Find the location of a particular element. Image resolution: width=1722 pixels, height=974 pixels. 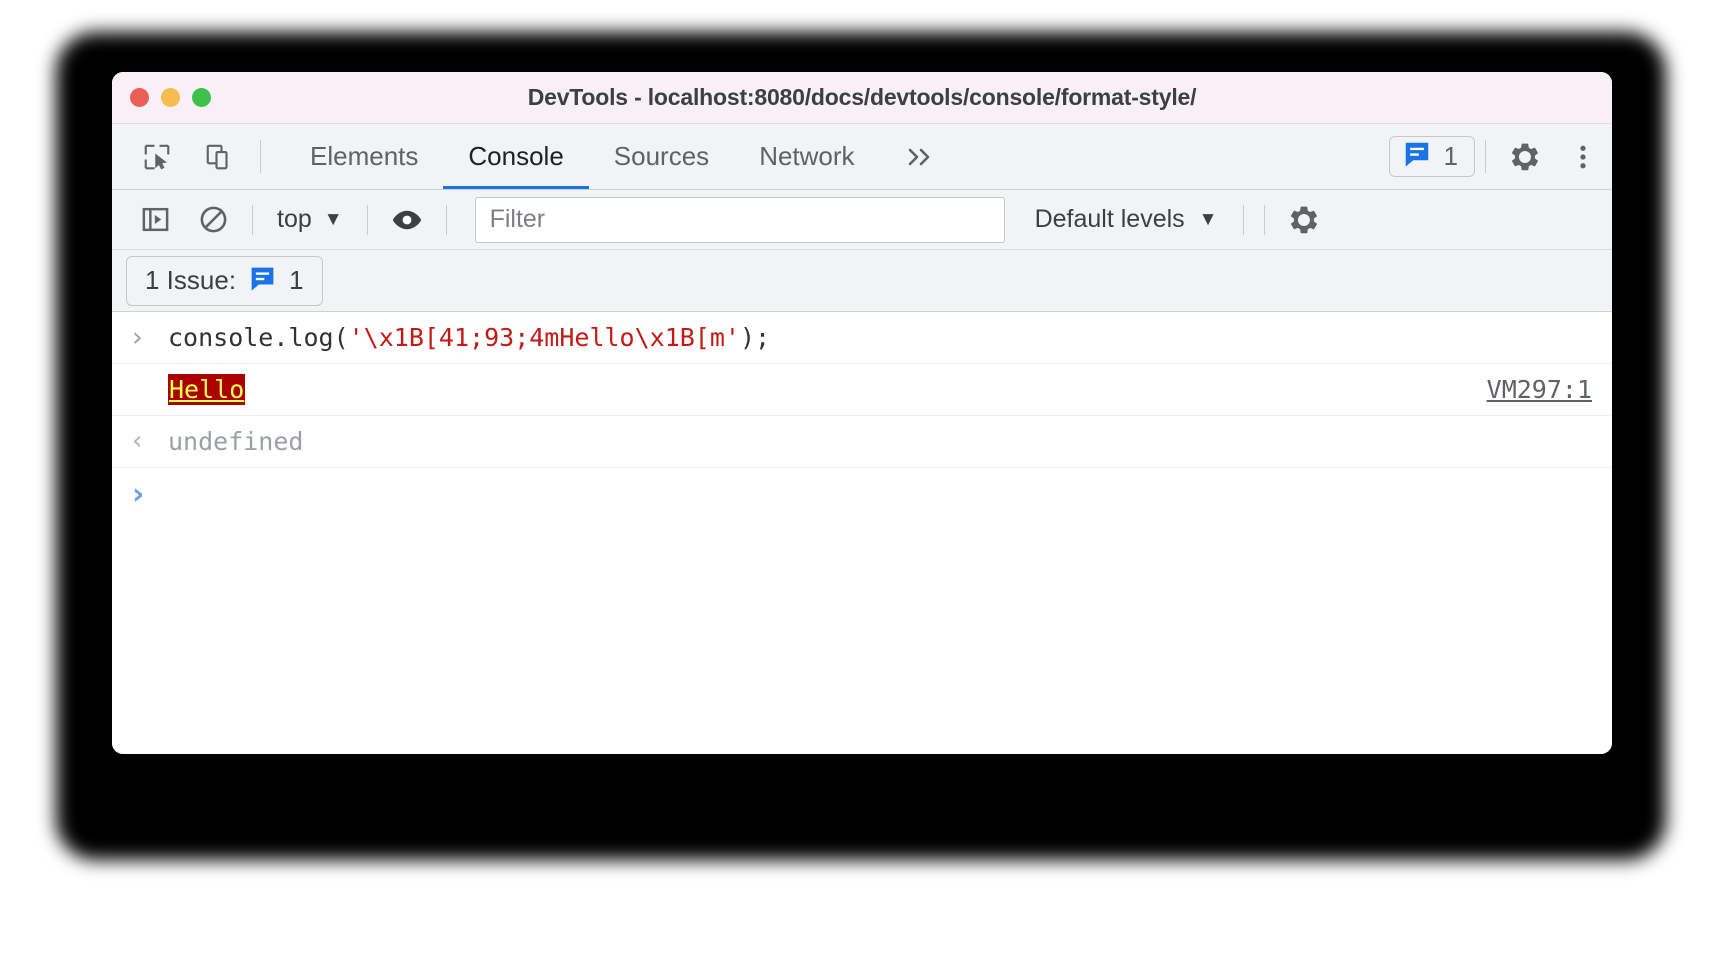

tab-console-label: Console is located at coordinates (516, 156).